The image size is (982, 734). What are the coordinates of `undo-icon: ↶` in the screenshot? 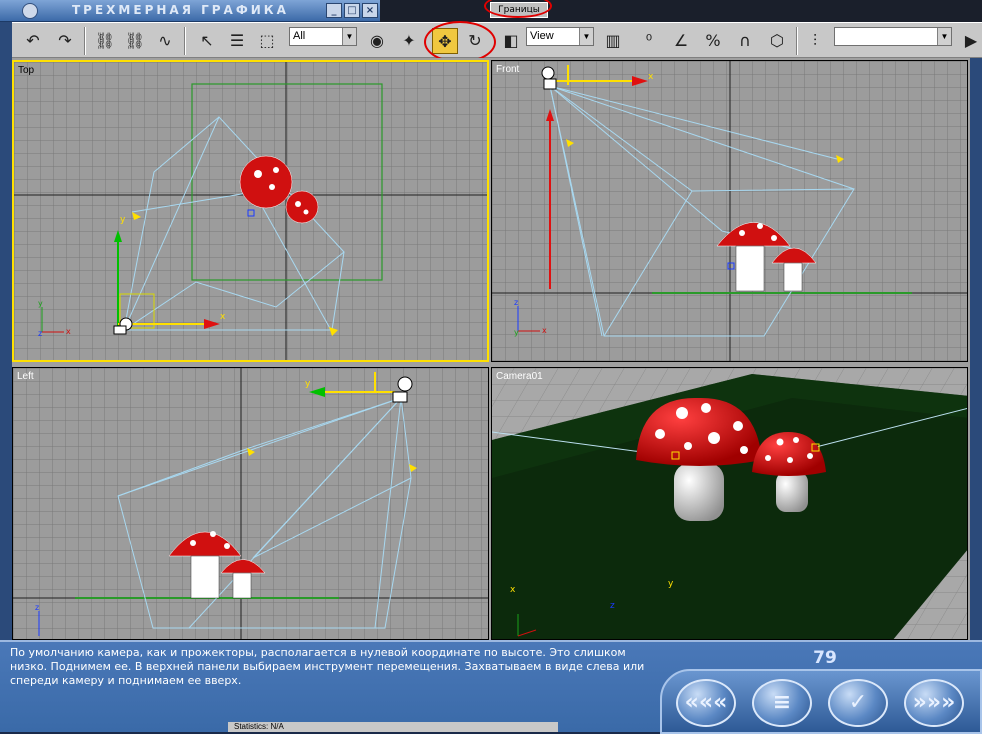 It's located at (33, 41).